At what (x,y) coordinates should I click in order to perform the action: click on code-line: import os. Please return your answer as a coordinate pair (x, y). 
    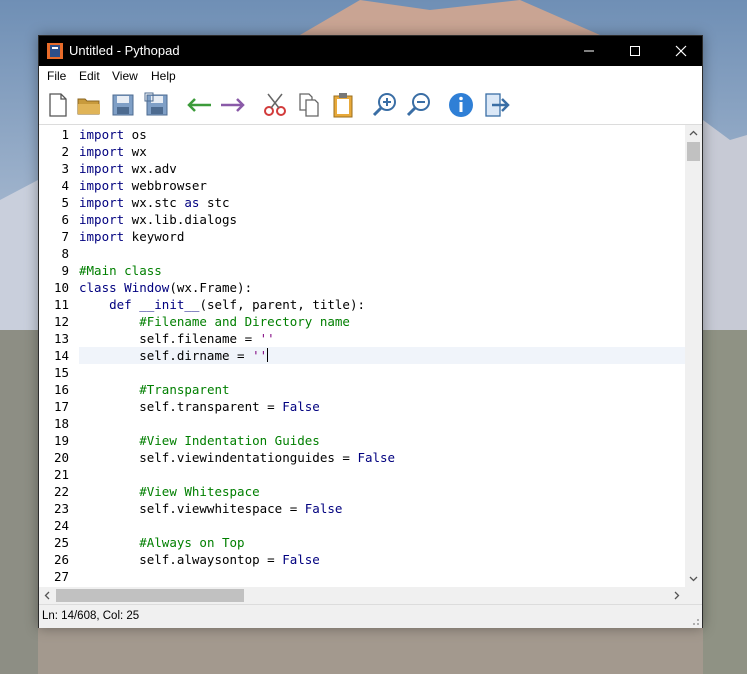
    Looking at the image, I should click on (113, 135).